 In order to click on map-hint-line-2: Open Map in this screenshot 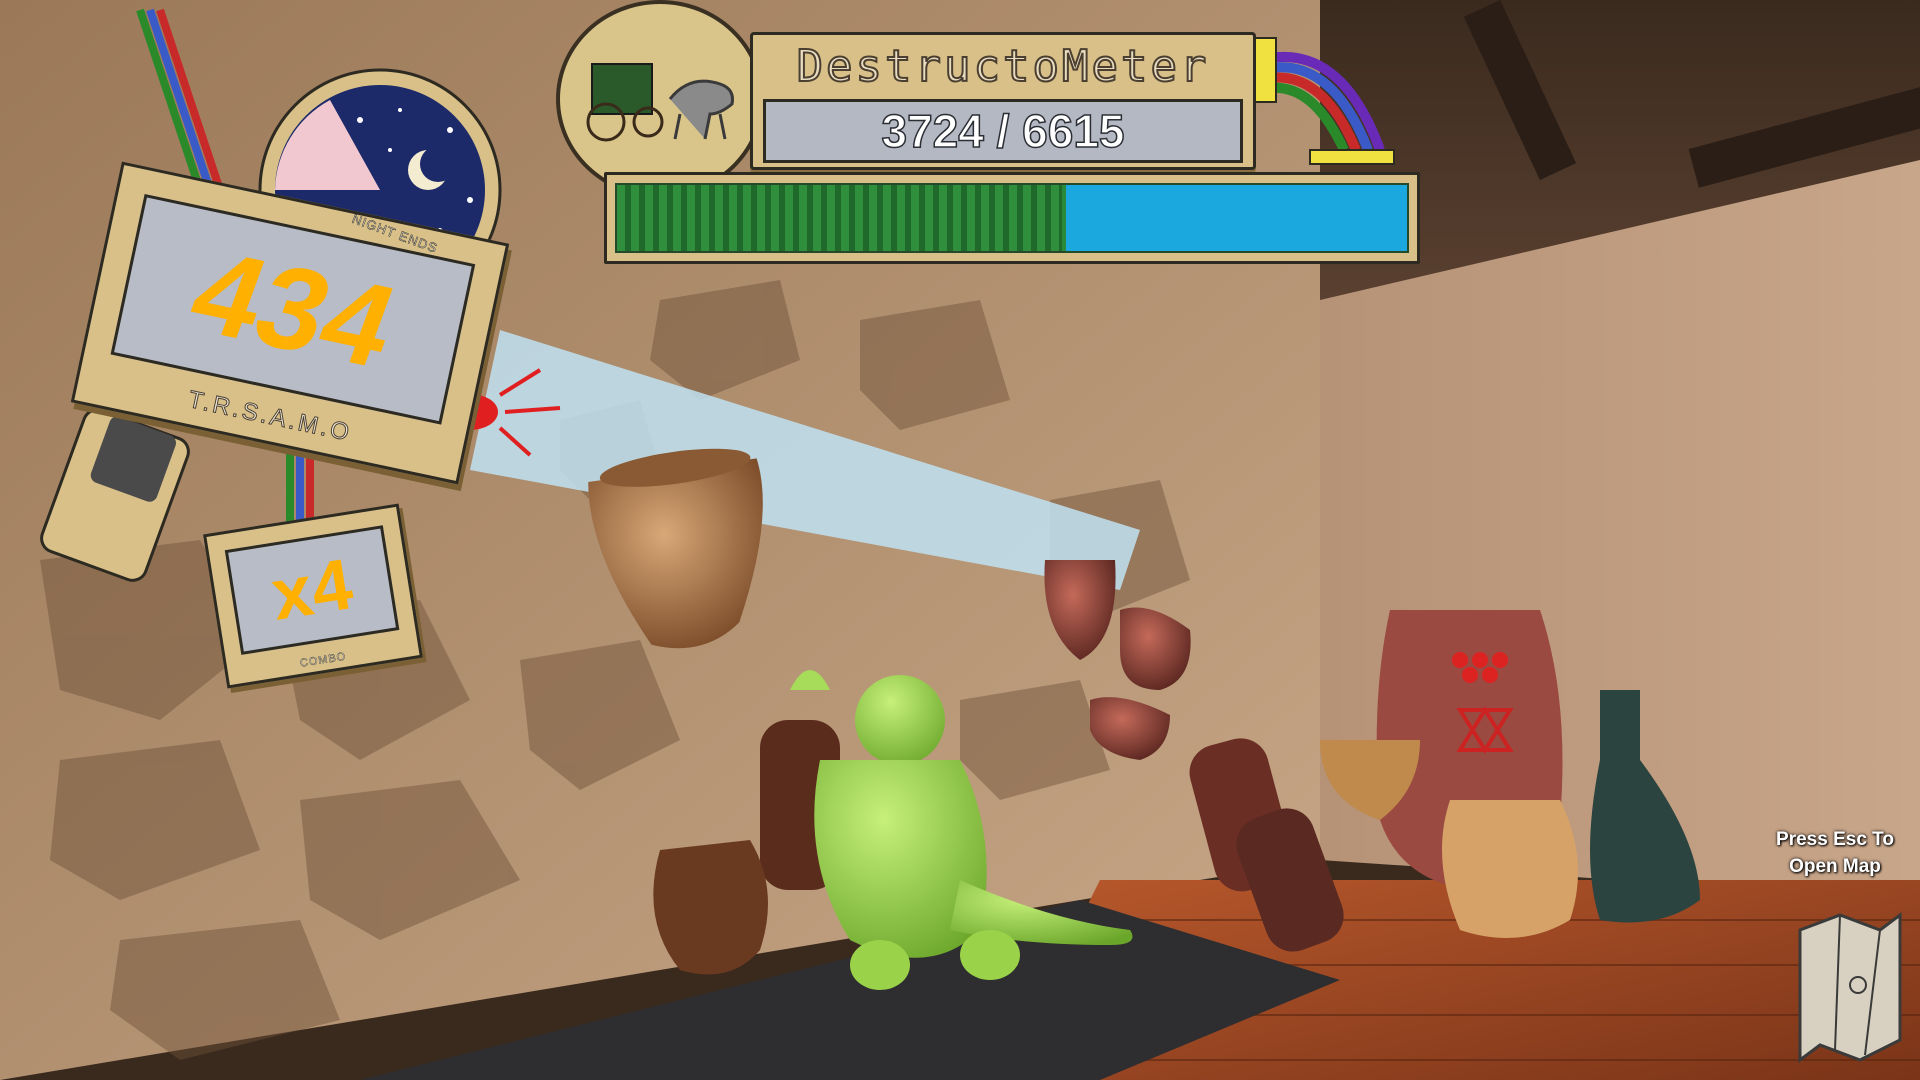, I will do `click(1835, 866)`.